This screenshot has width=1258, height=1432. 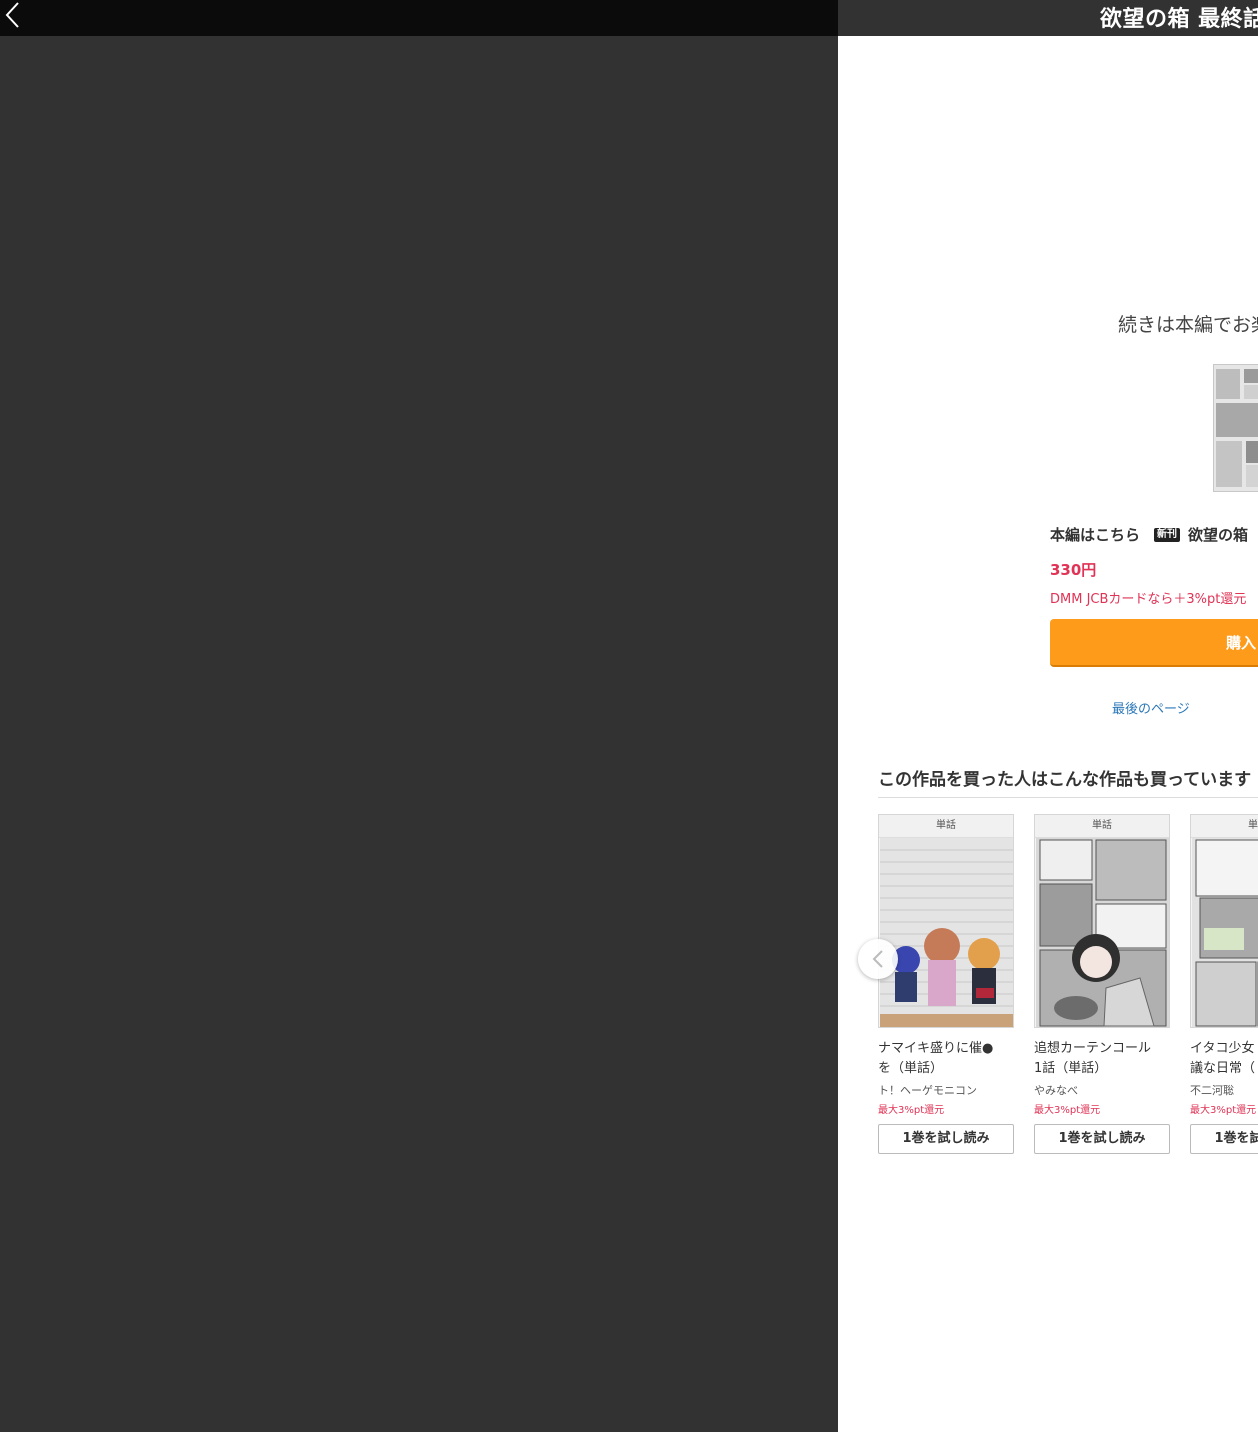 What do you see at coordinates (1073, 570) in the screenshot?
I see `price: 330円` at bounding box center [1073, 570].